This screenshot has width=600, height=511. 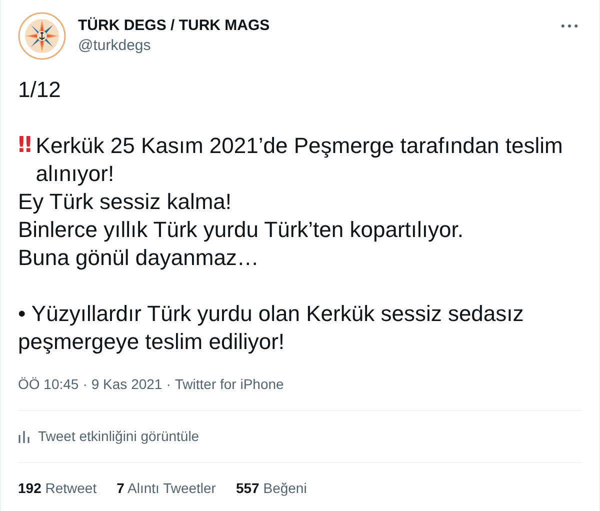 I want to click on tweet-source: Twitter for iPhone, so click(x=229, y=384).